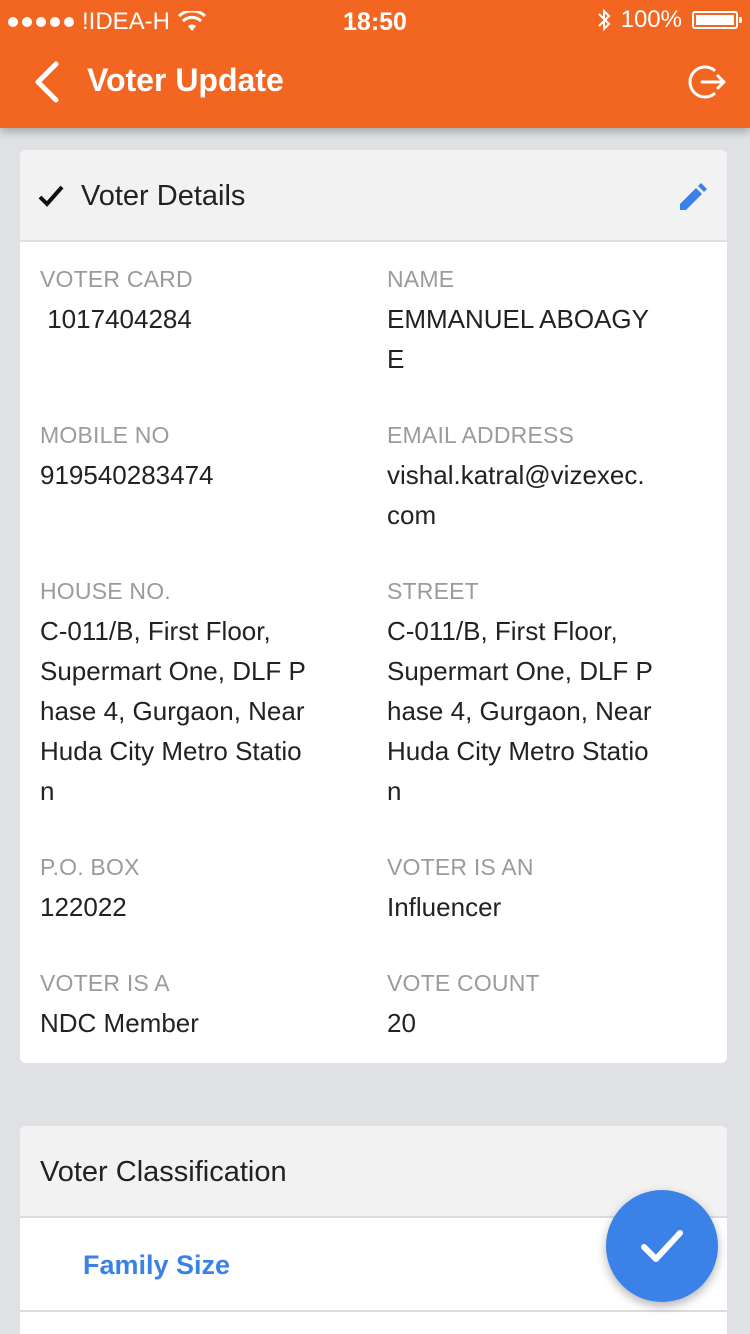 This screenshot has width=750, height=1334. Describe the element at coordinates (516, 495) in the screenshot. I see `email-value: vishal.katral@vizexec. com` at that location.